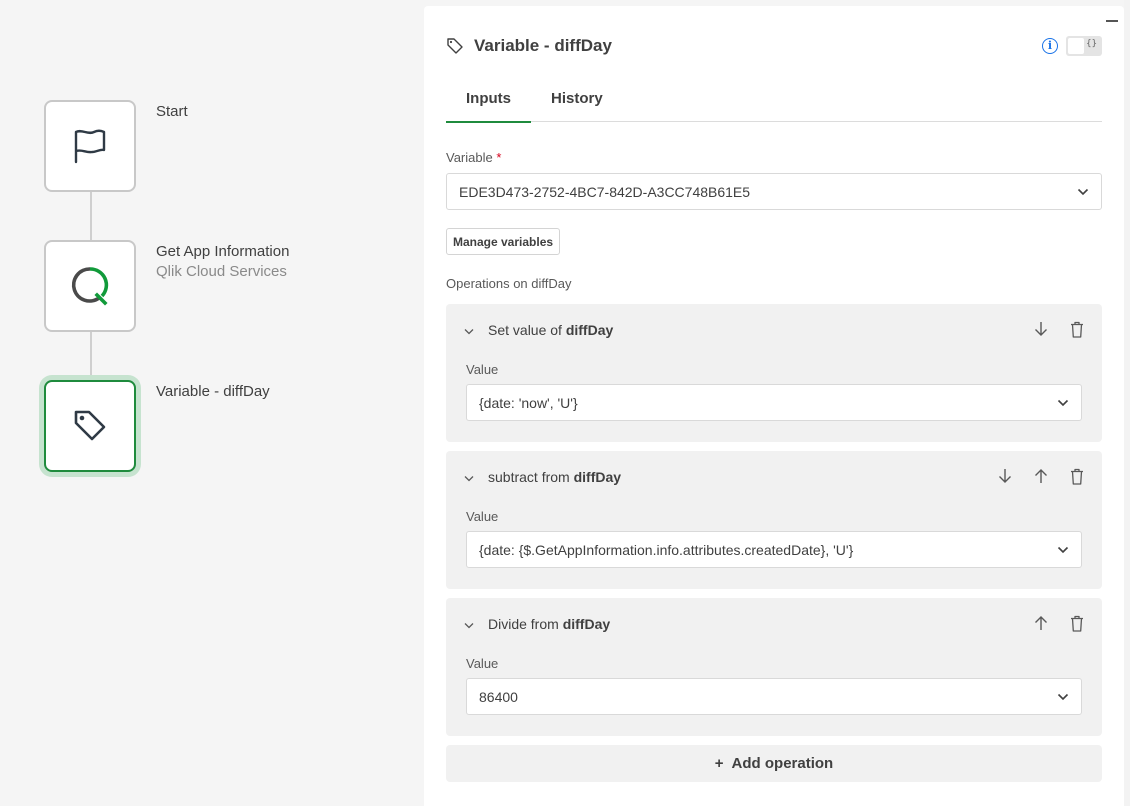 The width and height of the screenshot is (1130, 806). I want to click on node-variable-label: Variable - diffDay, so click(213, 392).